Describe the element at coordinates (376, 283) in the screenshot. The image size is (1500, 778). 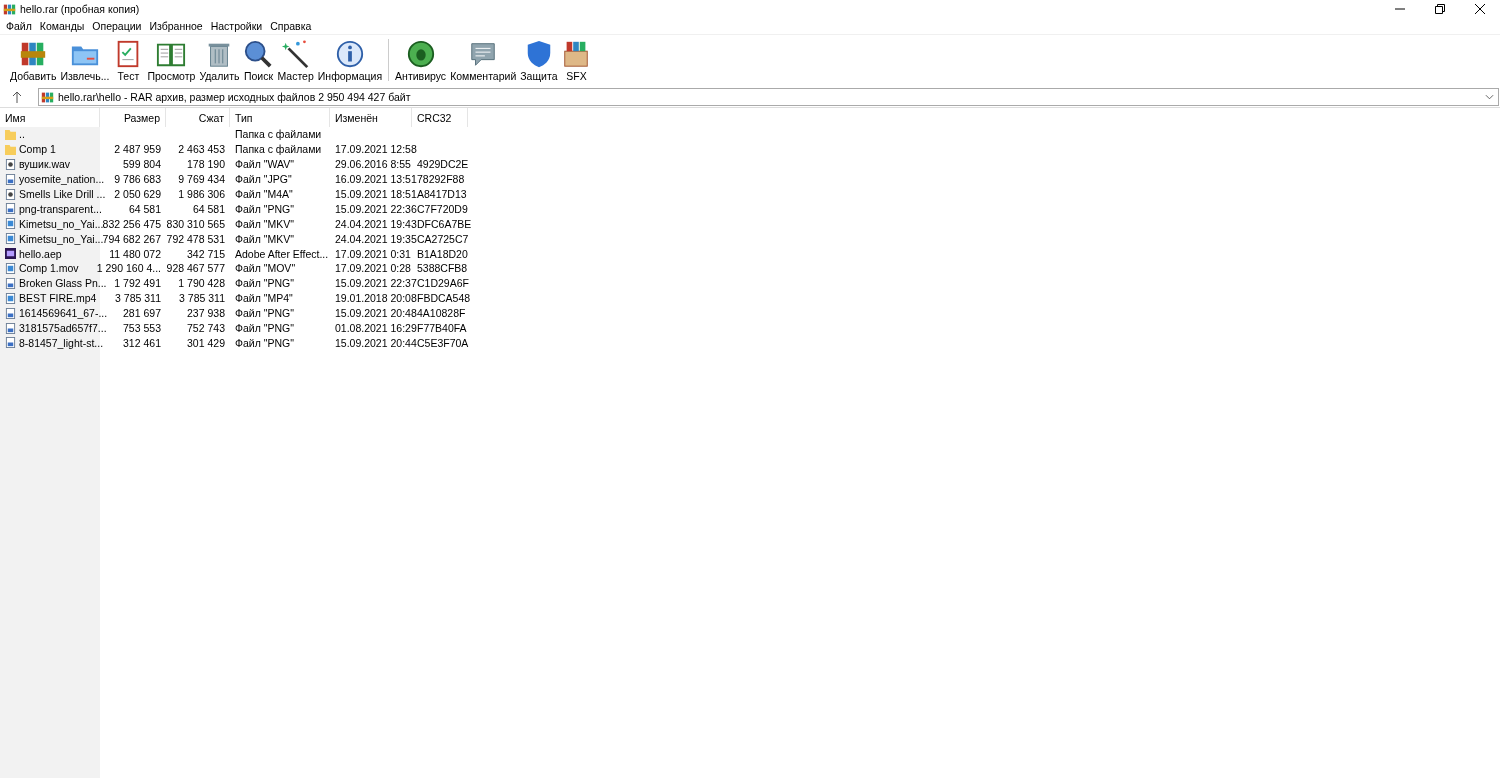
I see `modified-date: 15.09.2021 22:37` at that location.